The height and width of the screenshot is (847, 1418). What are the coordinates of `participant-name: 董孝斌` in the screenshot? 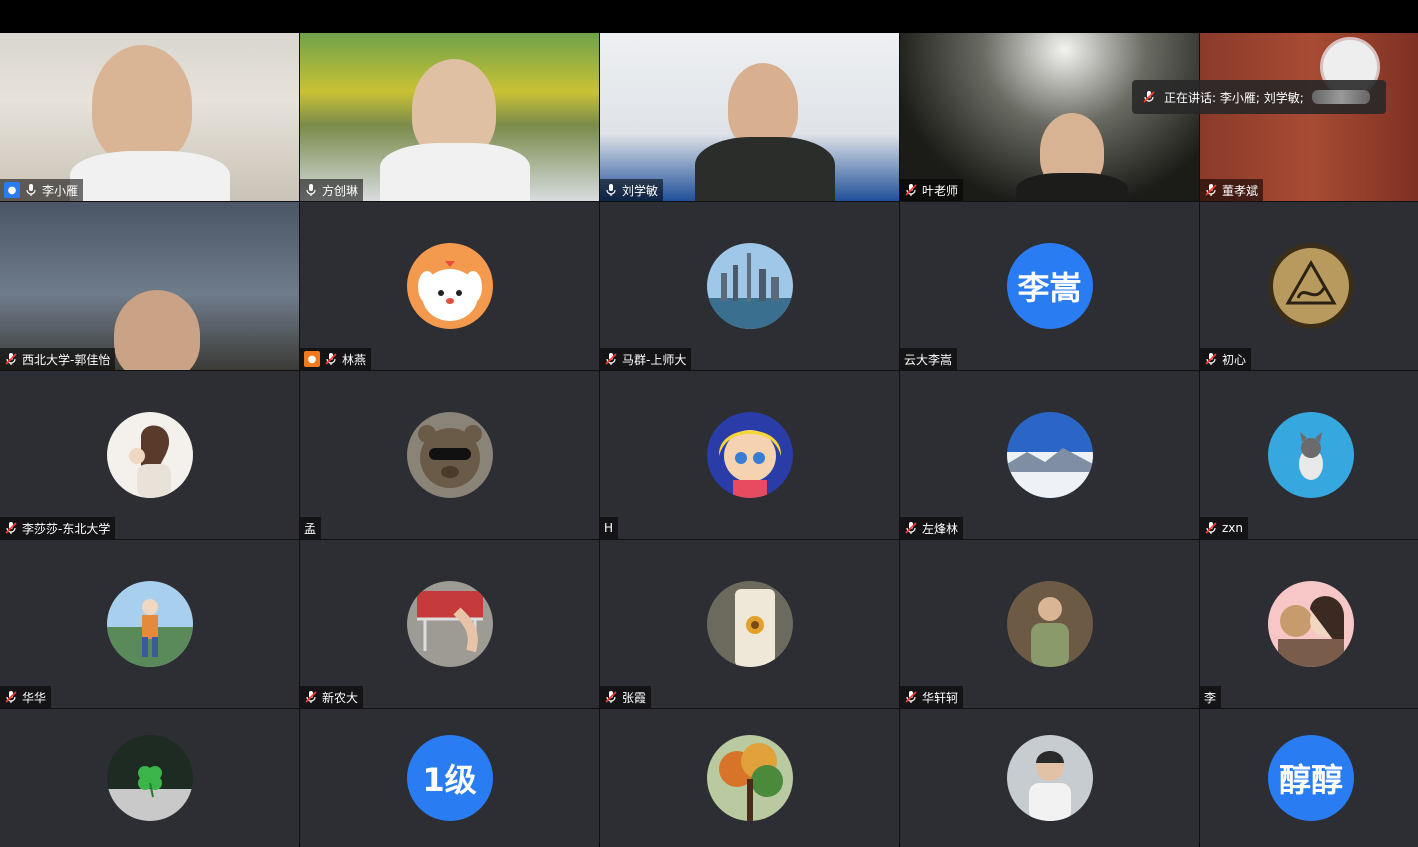 It's located at (1240, 190).